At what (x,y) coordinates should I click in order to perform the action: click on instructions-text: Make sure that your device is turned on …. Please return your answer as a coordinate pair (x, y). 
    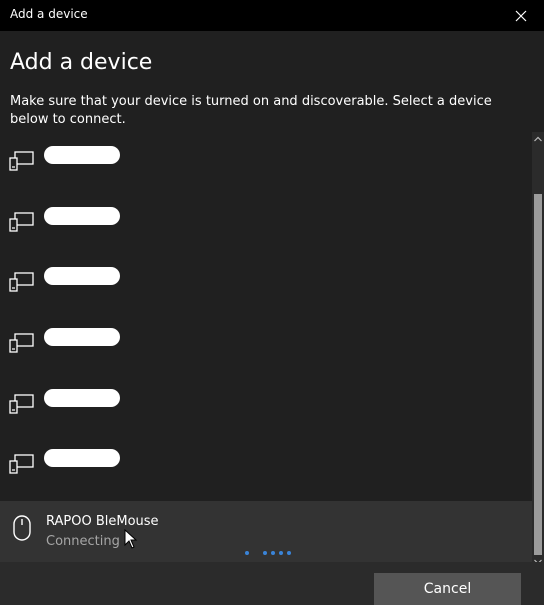
    Looking at the image, I should click on (251, 110).